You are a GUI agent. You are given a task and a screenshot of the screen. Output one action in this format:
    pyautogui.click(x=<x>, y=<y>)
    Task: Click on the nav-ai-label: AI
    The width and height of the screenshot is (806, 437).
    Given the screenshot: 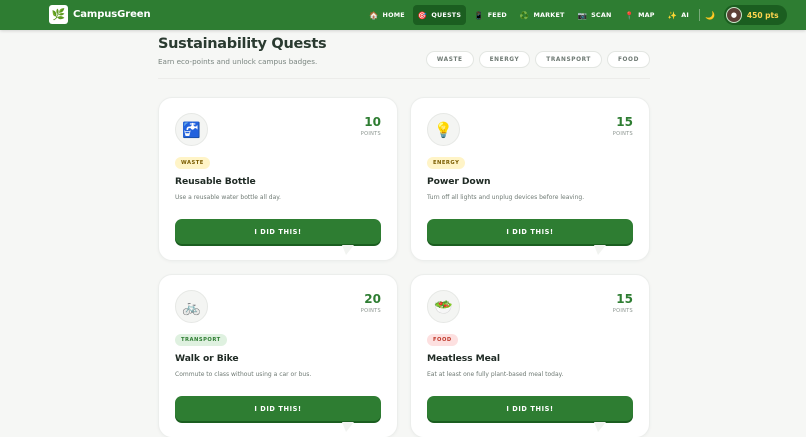 What is the action you would take?
    pyautogui.click(x=685, y=15)
    